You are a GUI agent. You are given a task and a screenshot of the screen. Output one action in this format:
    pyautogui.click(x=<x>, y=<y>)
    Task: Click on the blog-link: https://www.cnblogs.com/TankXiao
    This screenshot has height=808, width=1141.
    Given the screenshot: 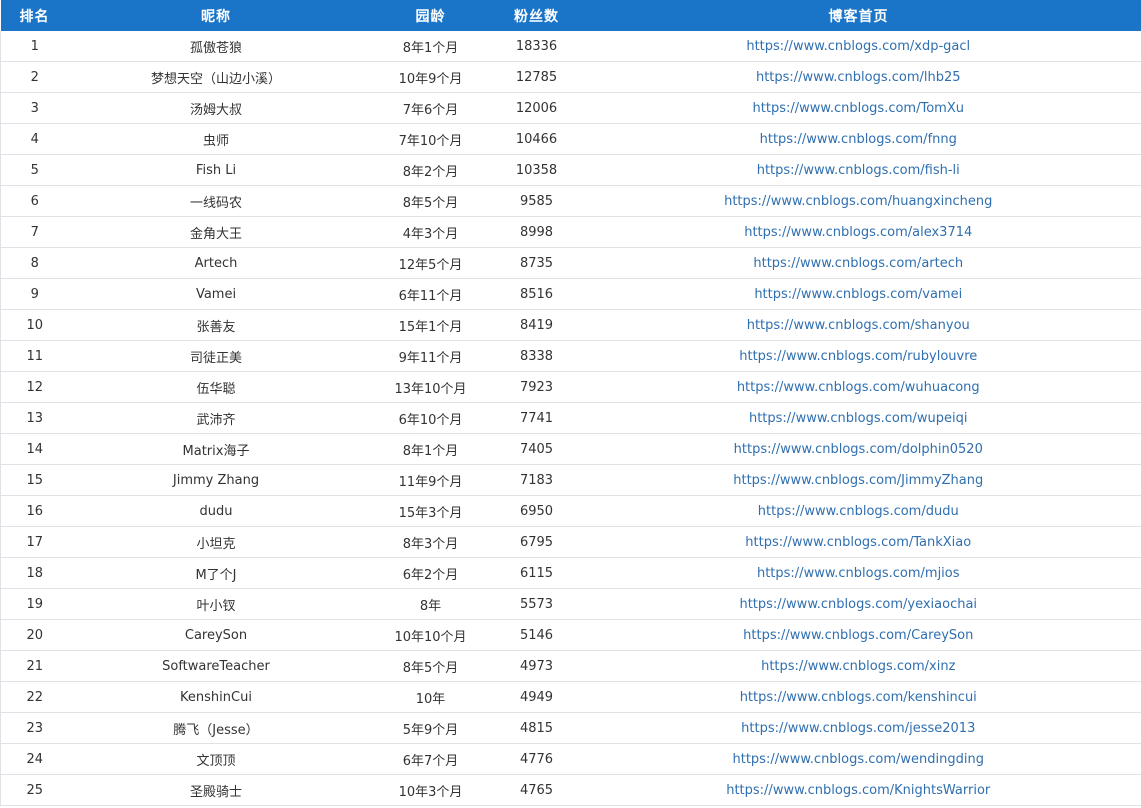 What is the action you would take?
    pyautogui.click(x=858, y=542)
    